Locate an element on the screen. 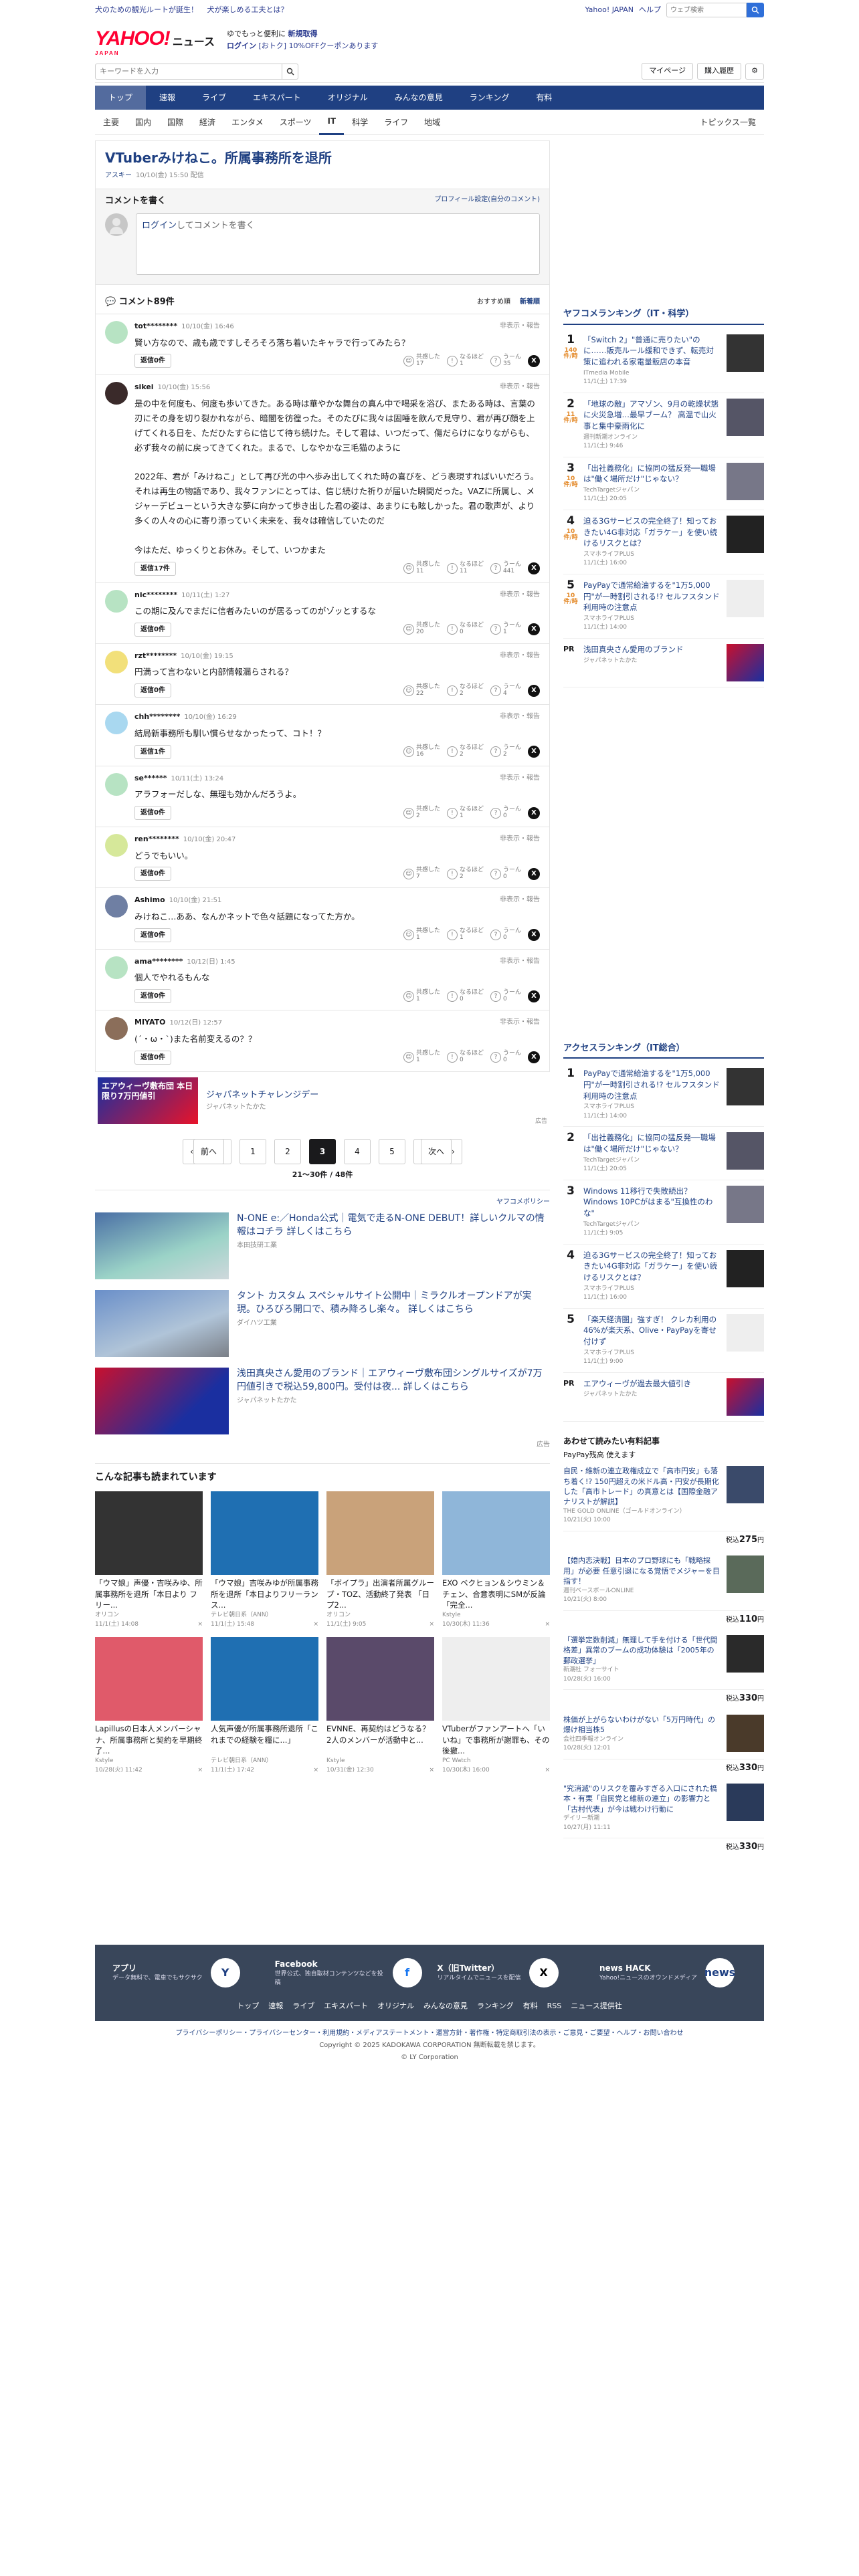 This screenshot has width=859, height=2576. cnav-item: 経済 is located at coordinates (207, 123).